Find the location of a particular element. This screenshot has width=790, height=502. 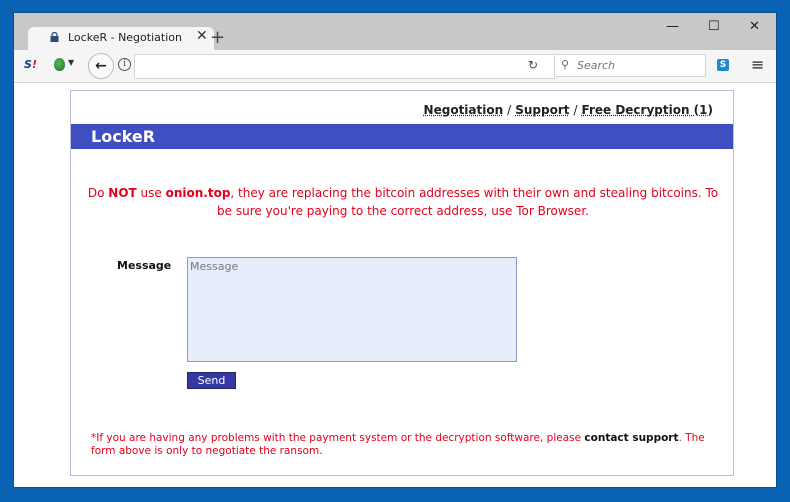

nav-link-support: Support is located at coordinates (542, 110).